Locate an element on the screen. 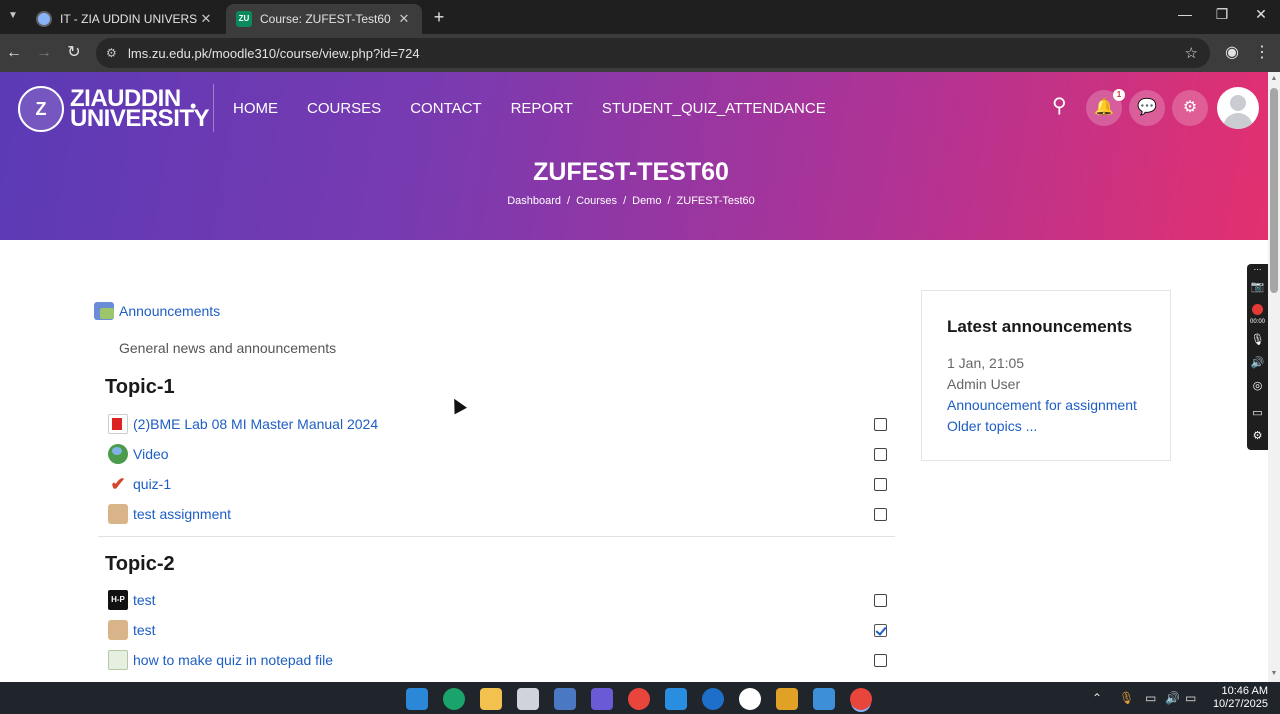 The height and width of the screenshot is (714, 1280). webcam-icon: ◎ is located at coordinates (1257, 385).